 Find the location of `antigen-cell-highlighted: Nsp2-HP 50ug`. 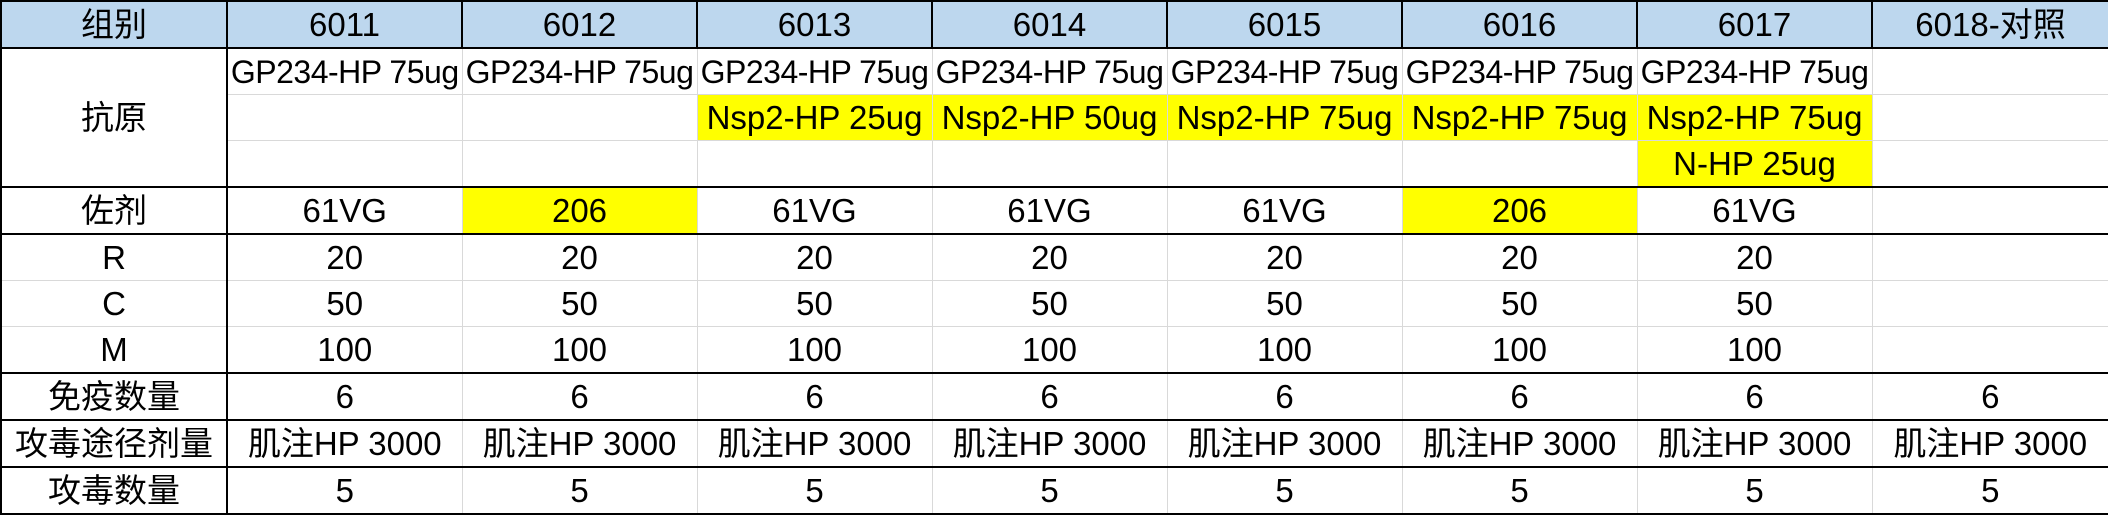

antigen-cell-highlighted: Nsp2-HP 50ug is located at coordinates (1049, 117).